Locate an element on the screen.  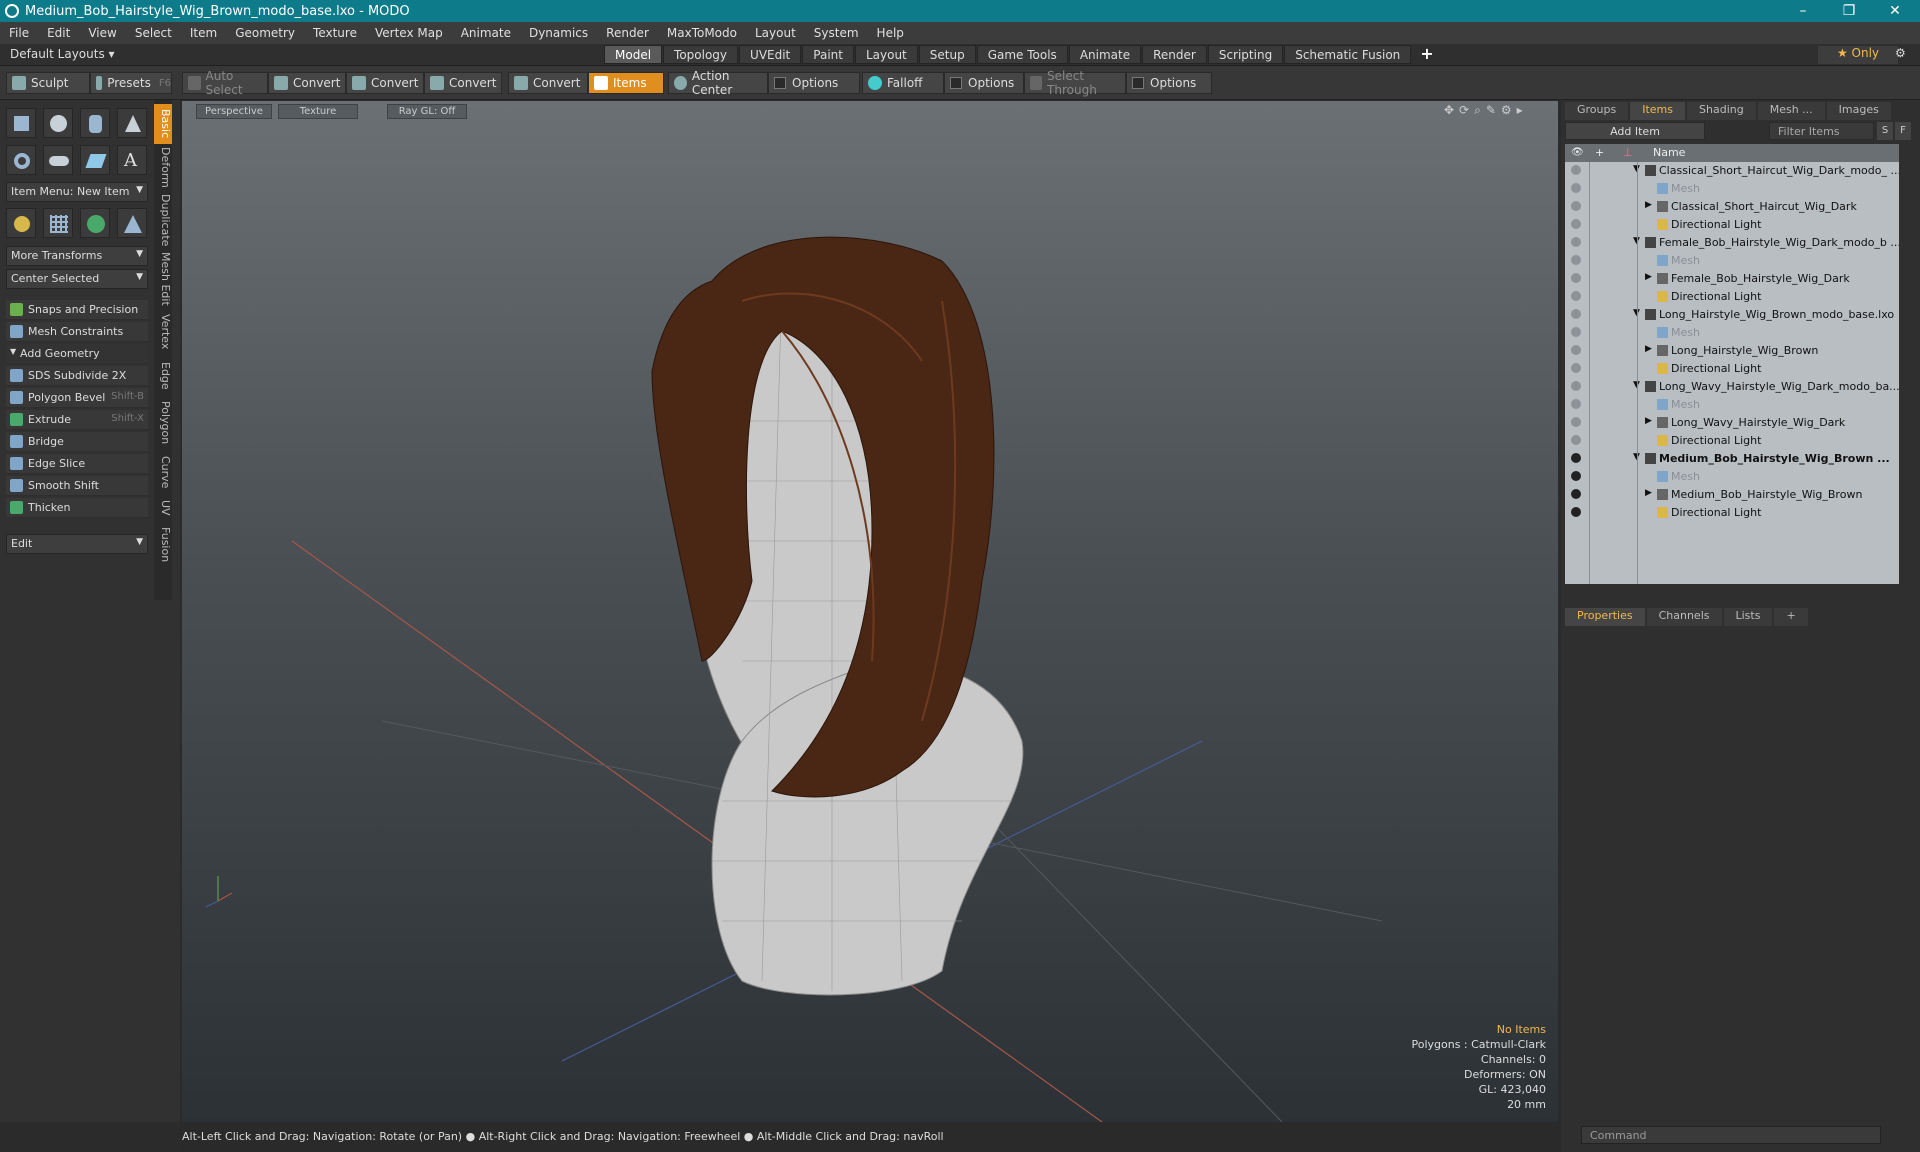
mesh-constraints-button: Mesh Constraints is located at coordinates (77, 332).